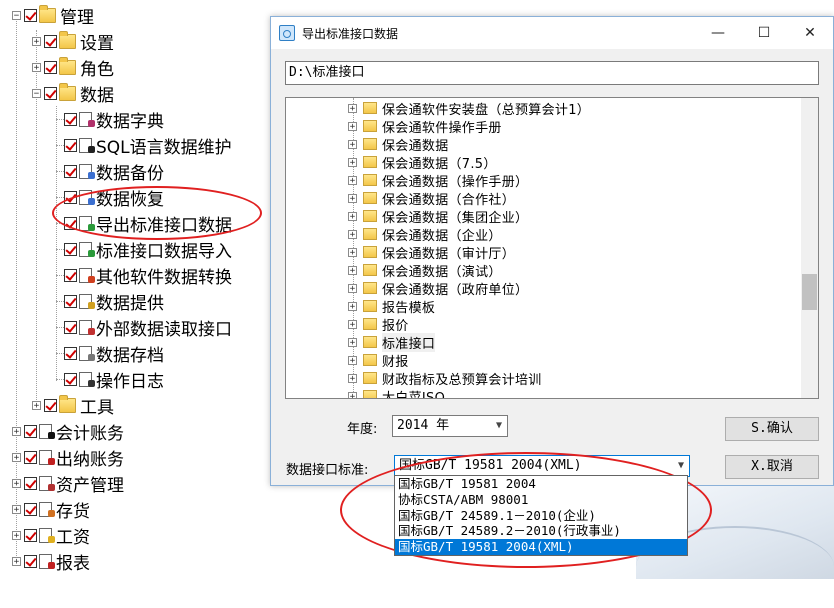 This screenshot has width=834, height=608. Describe the element at coordinates (398, 144) in the screenshot. I see `folder-item: + 保会通数据` at that location.